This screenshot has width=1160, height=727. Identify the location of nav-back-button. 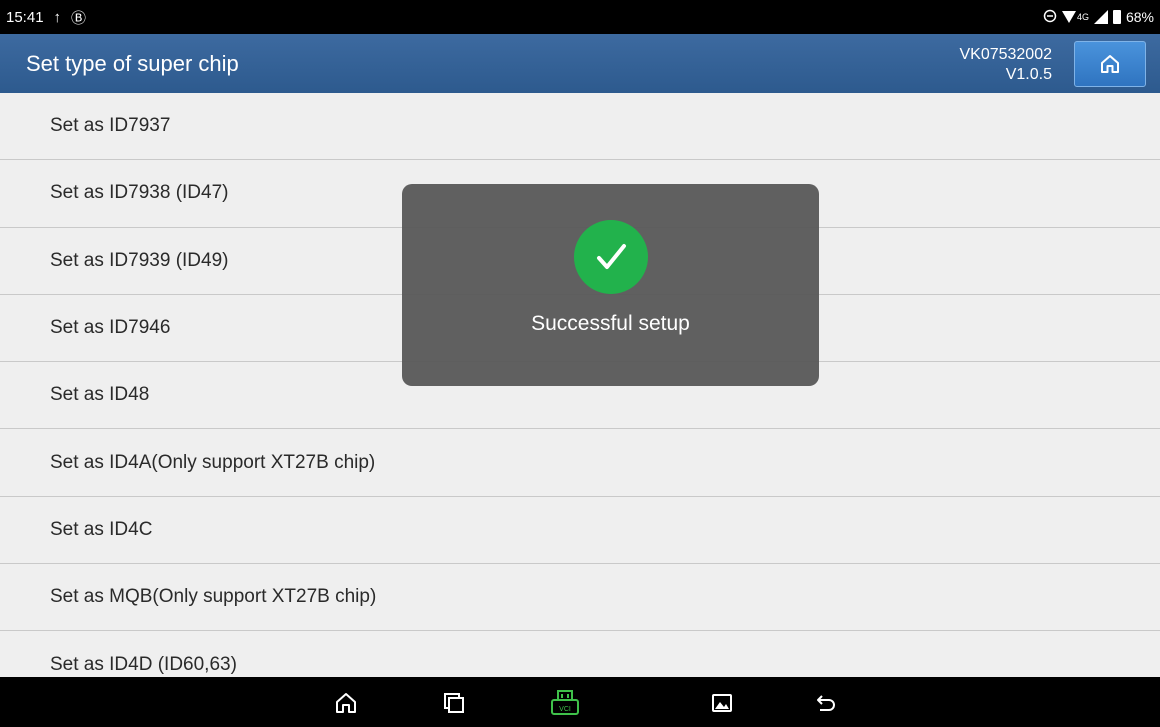
(826, 703).